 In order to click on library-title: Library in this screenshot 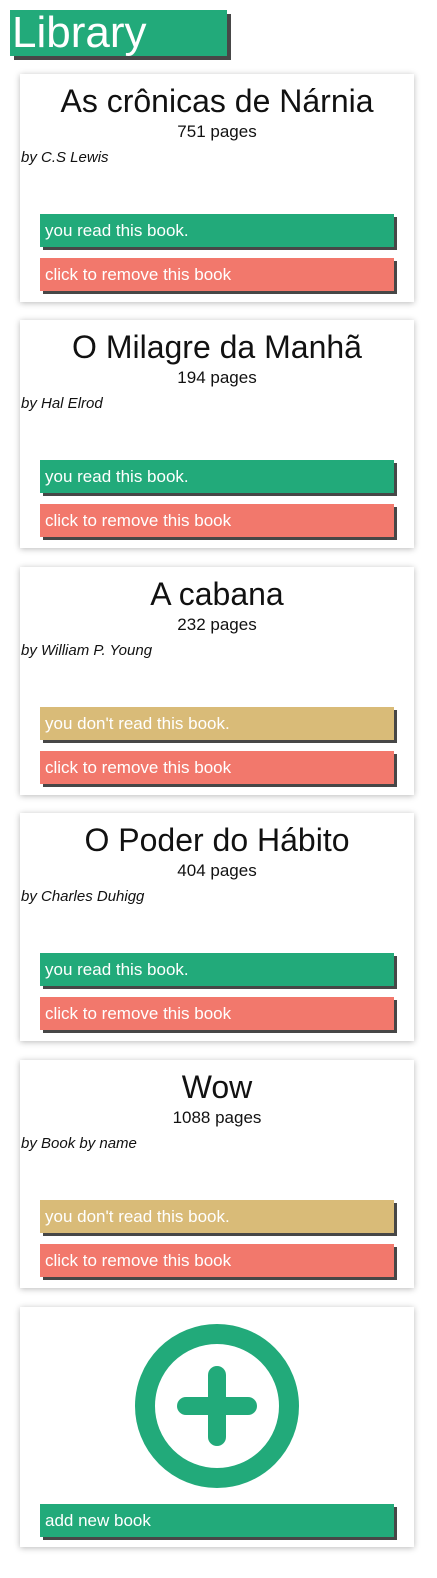, I will do `click(118, 33)`.